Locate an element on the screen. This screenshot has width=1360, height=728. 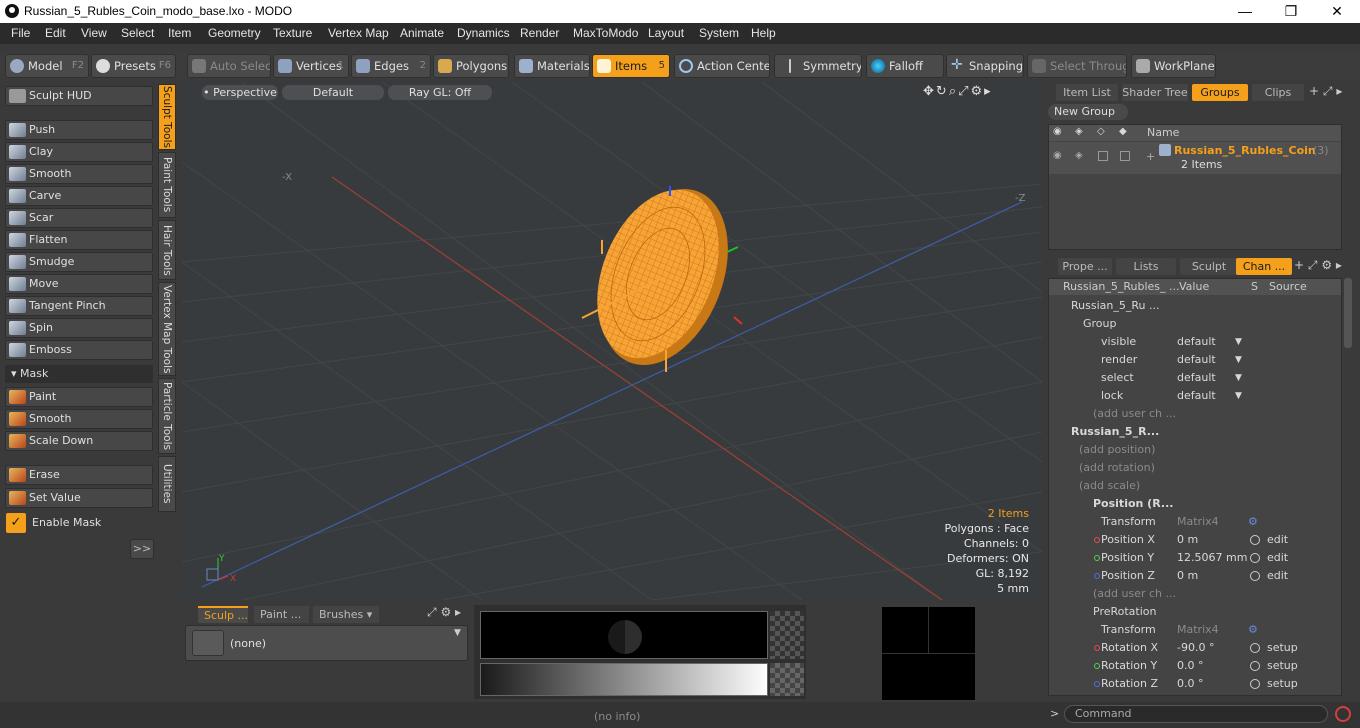
channel-row: Group is located at coordinates (1194, 324).